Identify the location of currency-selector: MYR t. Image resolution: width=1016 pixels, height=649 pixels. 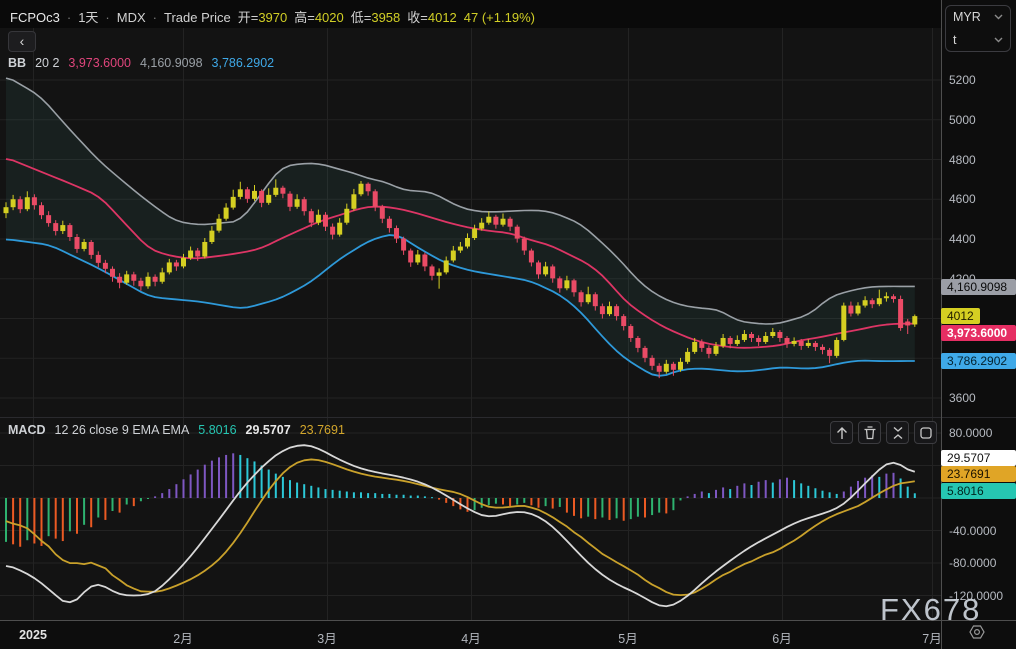
(978, 28).